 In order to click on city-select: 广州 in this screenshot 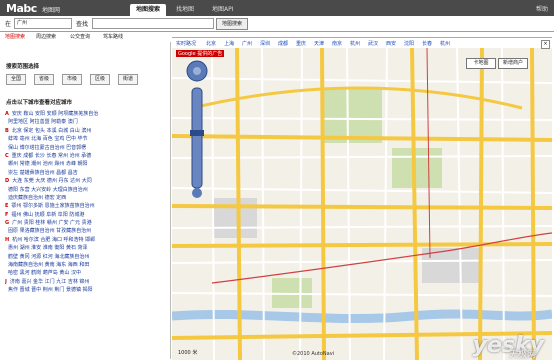, I will do `click(43, 23)`.